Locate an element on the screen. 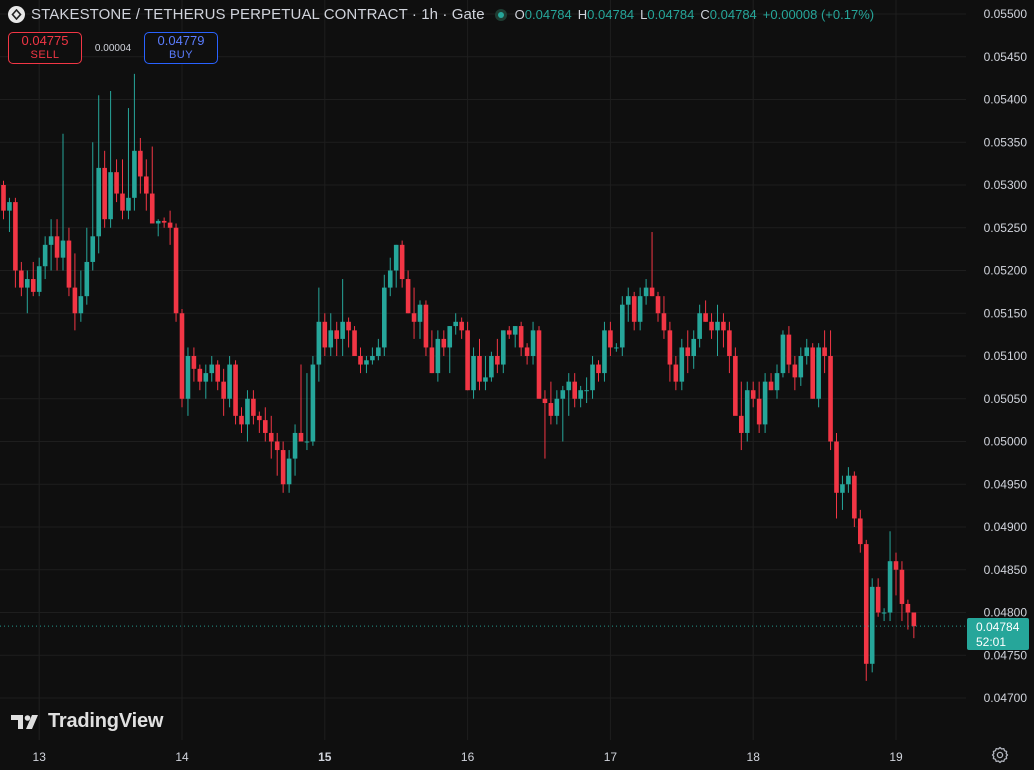 The width and height of the screenshot is (1034, 770). sell-button: 0.04775 SELL is located at coordinates (45, 48).